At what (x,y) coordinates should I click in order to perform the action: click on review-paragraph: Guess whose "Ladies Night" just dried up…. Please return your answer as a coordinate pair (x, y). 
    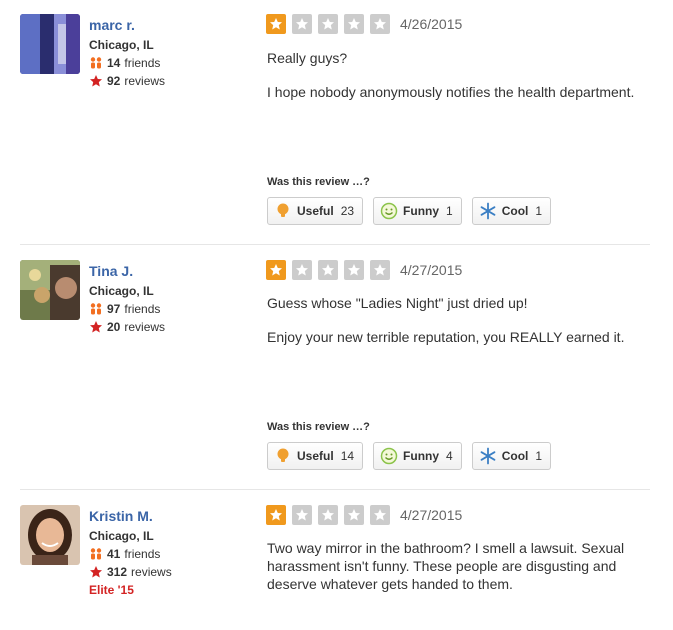
    Looking at the image, I should click on (397, 303).